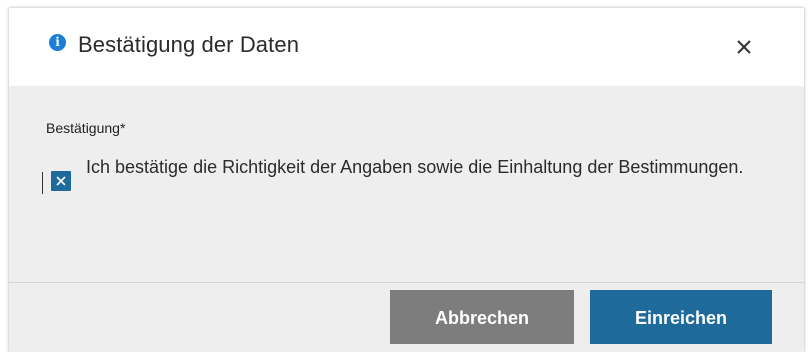 This screenshot has width=810, height=352. What do you see at coordinates (482, 317) in the screenshot?
I see `cancel-button: Abbrechen` at bounding box center [482, 317].